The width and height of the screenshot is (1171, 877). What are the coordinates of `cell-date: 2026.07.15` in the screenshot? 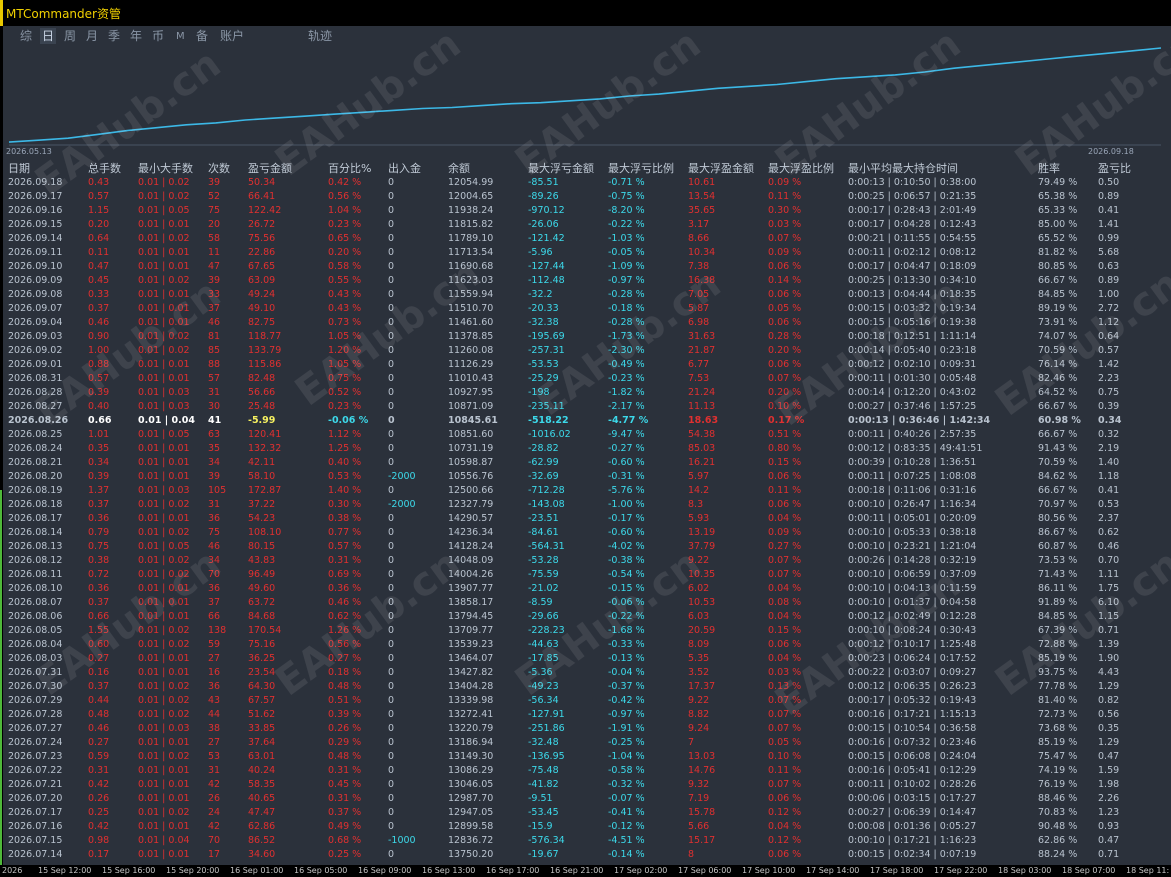 It's located at (35, 840).